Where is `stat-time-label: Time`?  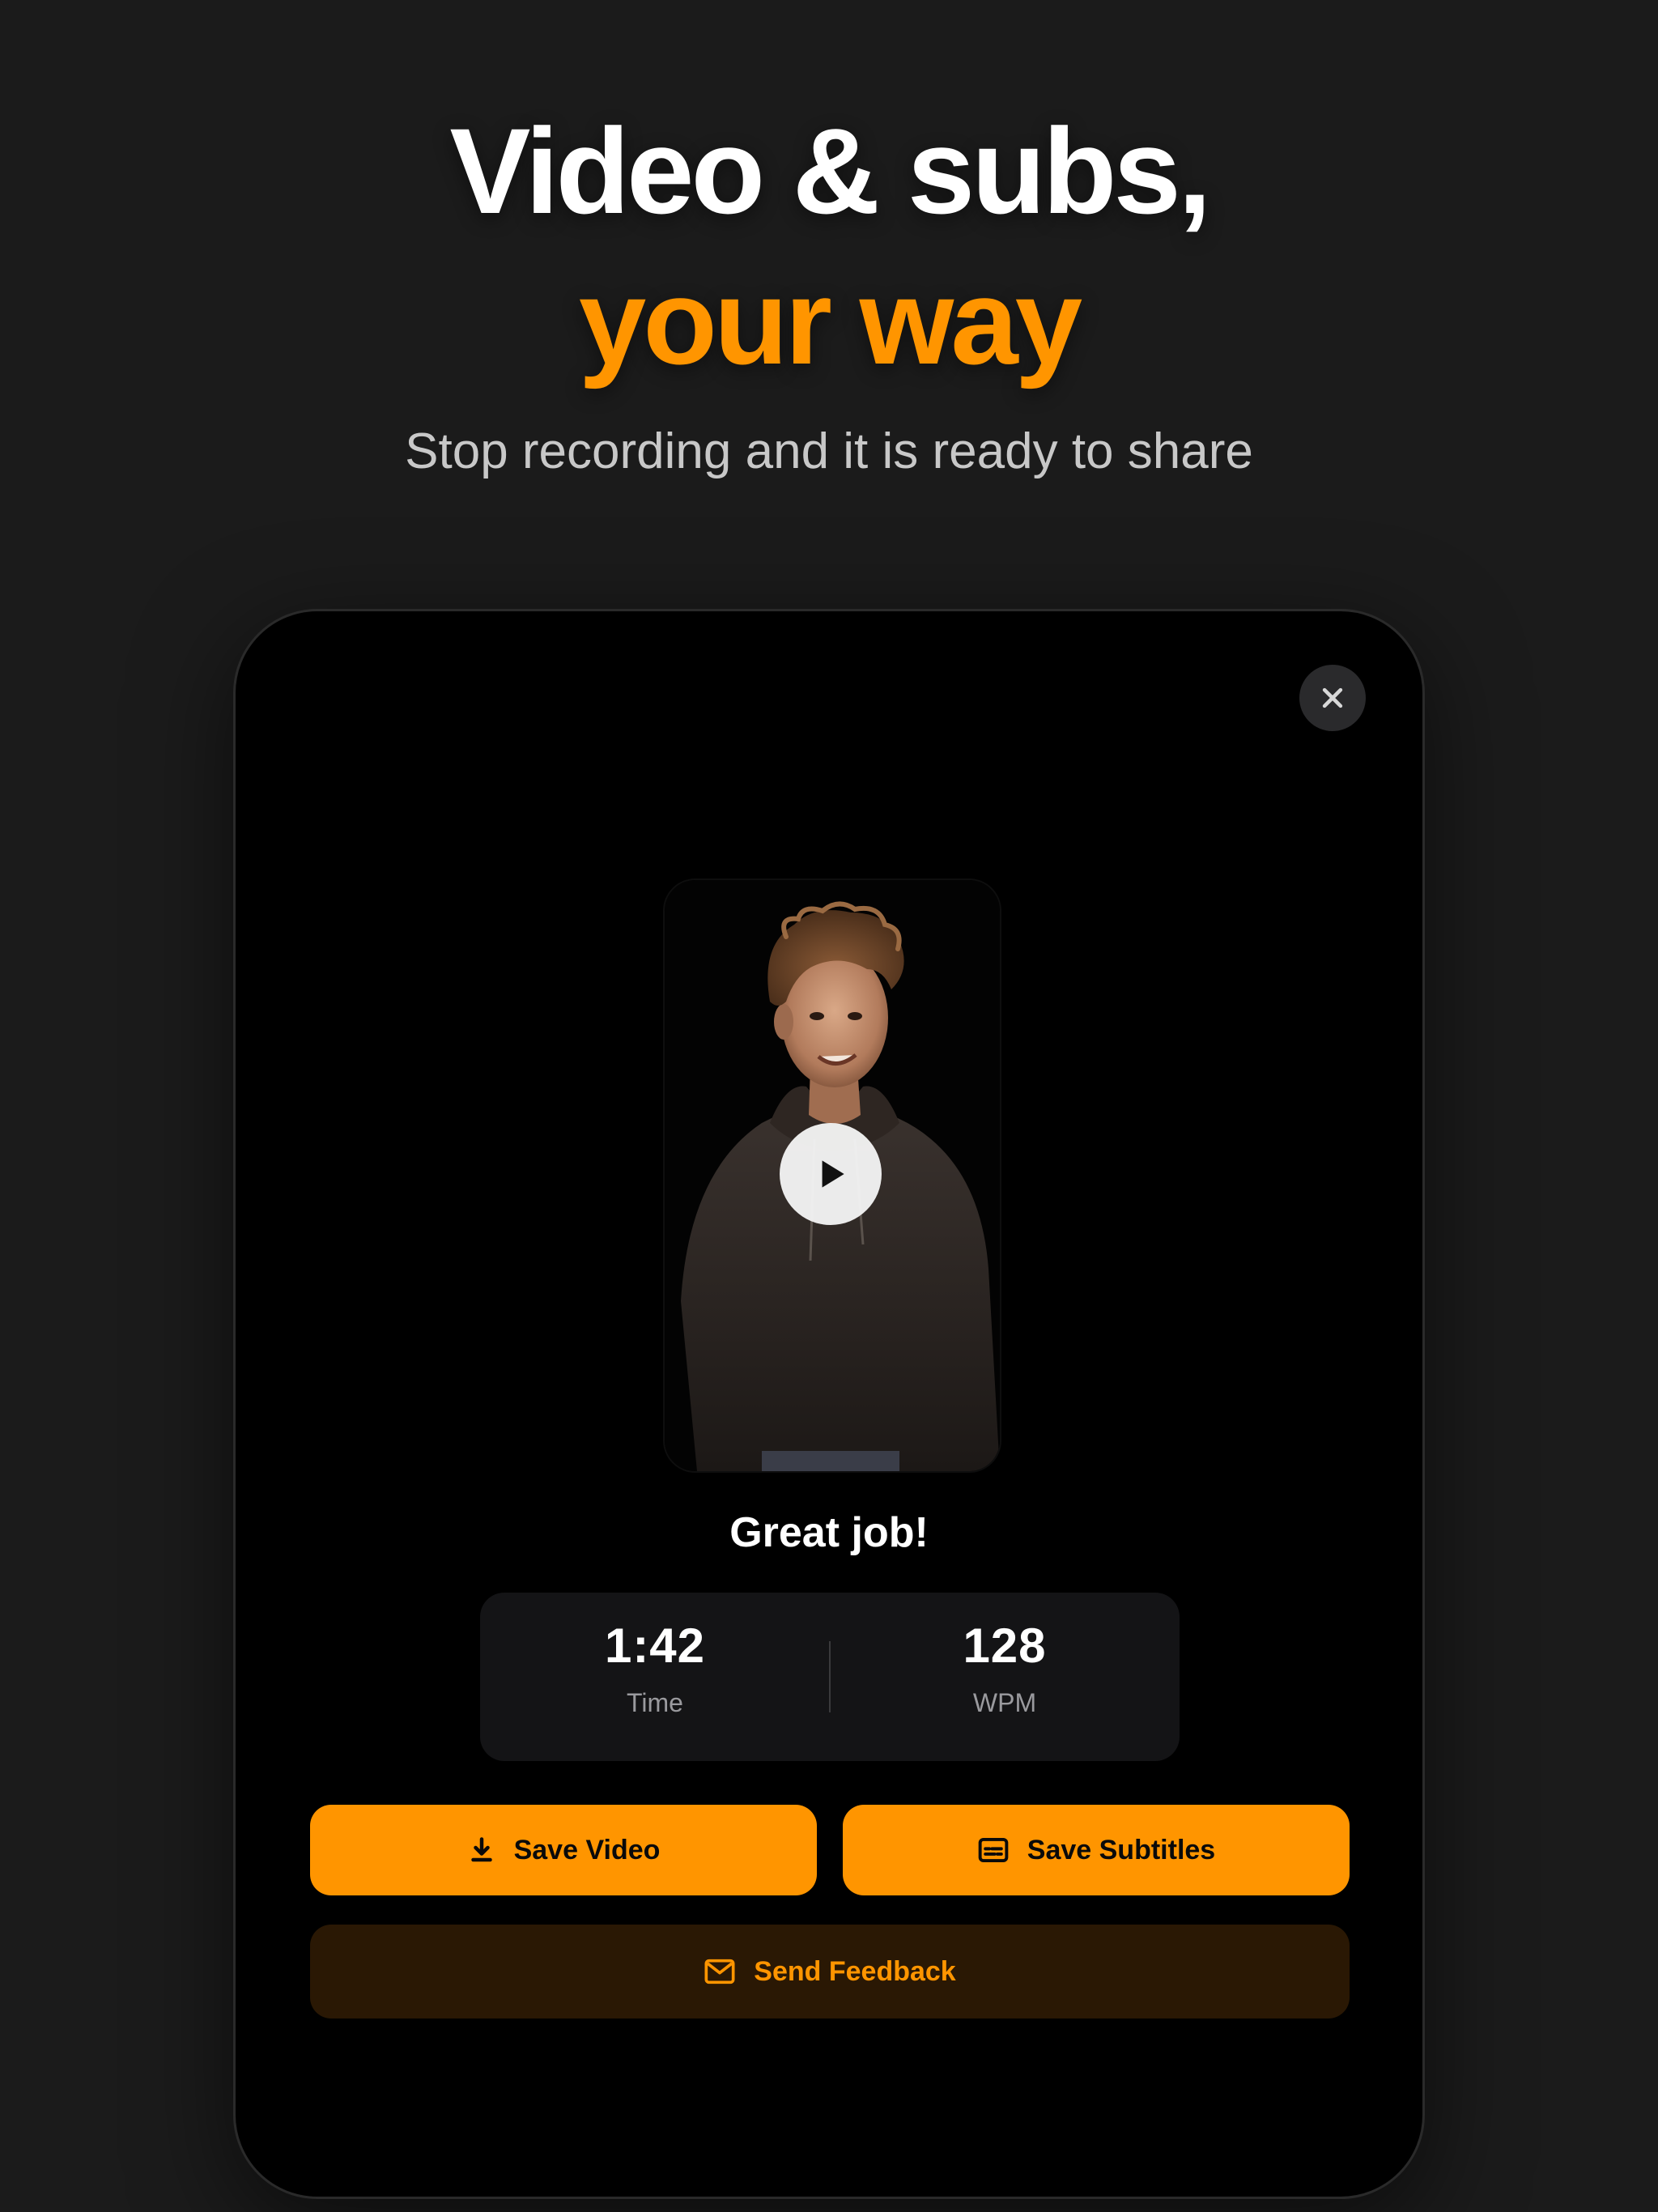
stat-time-label: Time is located at coordinates (655, 1703).